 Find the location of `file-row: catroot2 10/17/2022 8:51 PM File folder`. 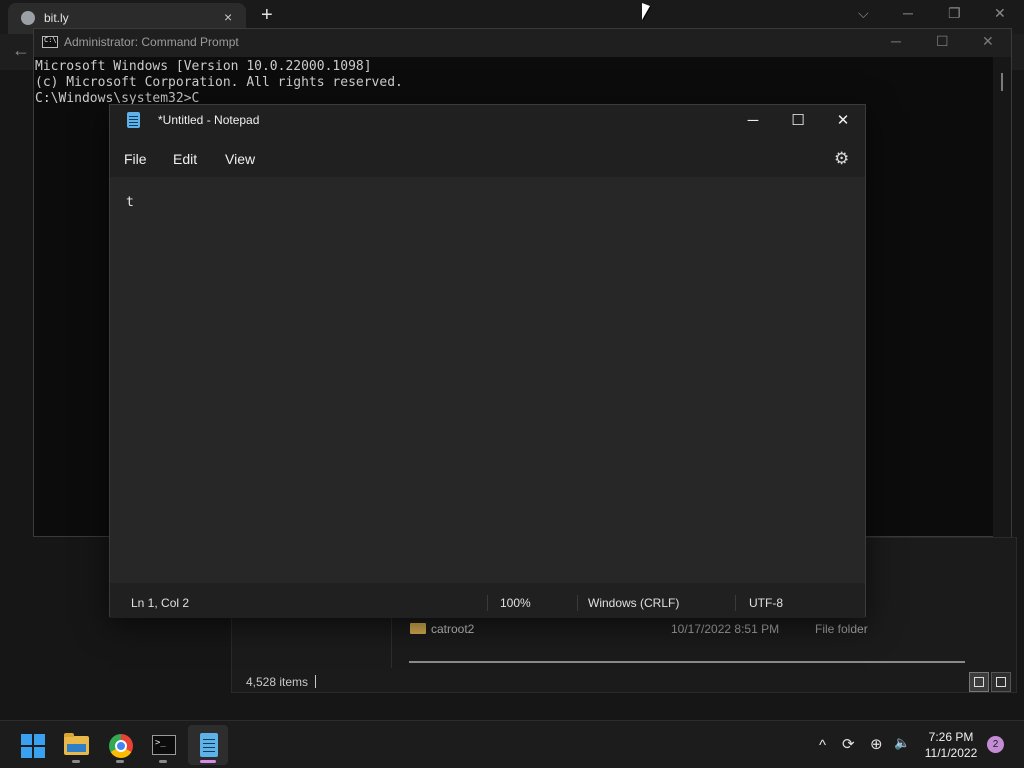

file-row: catroot2 10/17/2022 8:51 PM File folder is located at coordinates (705, 679).